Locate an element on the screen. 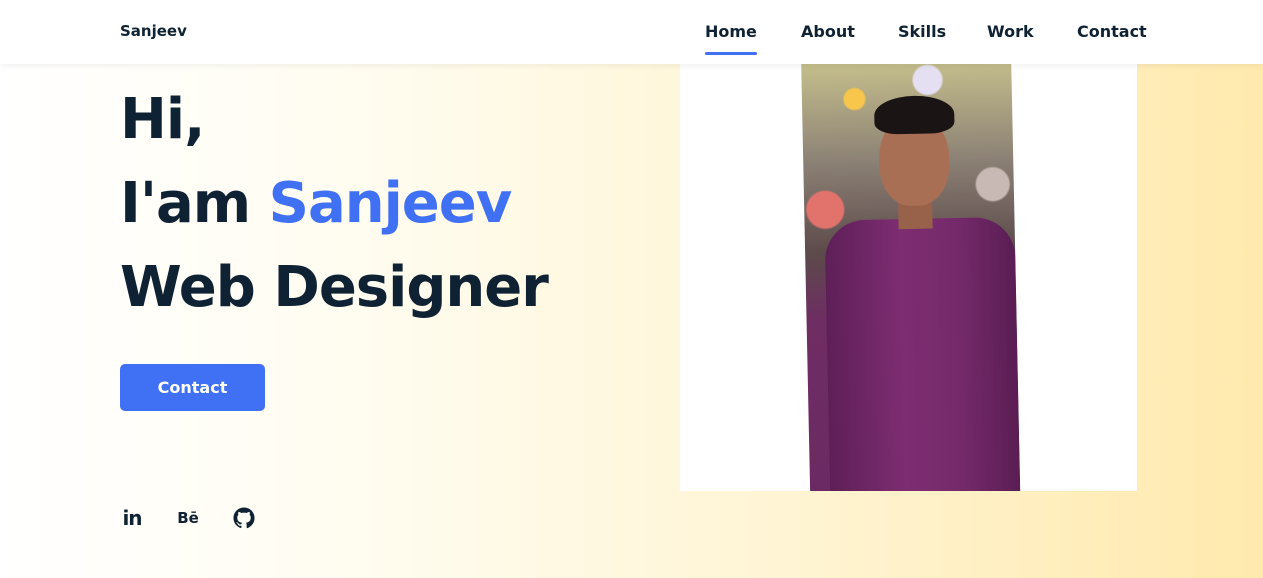 The height and width of the screenshot is (578, 1263). hero-name: Sanjeev is located at coordinates (390, 203).